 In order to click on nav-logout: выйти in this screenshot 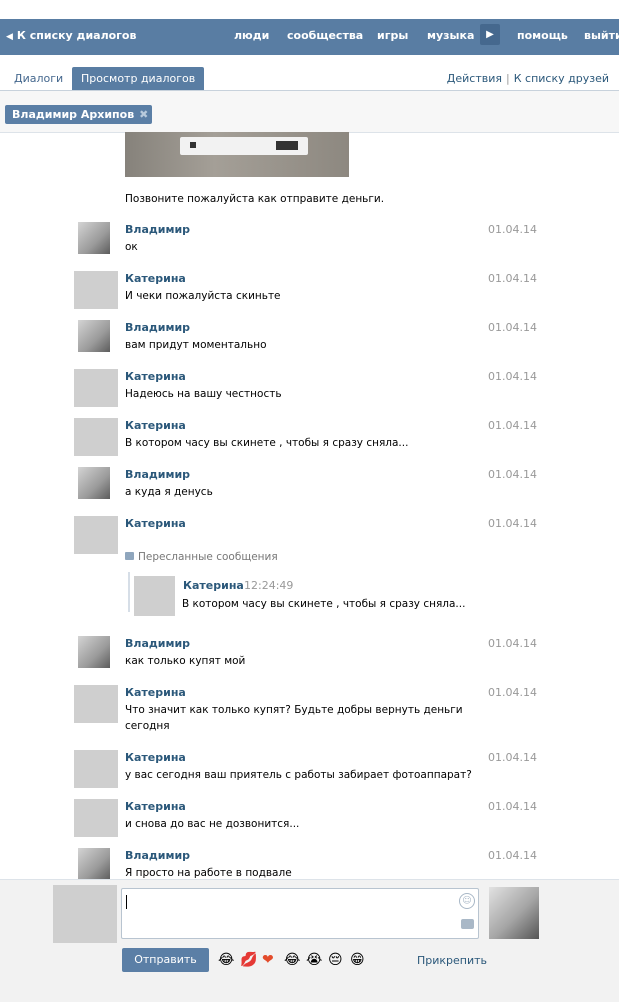, I will do `click(601, 37)`.